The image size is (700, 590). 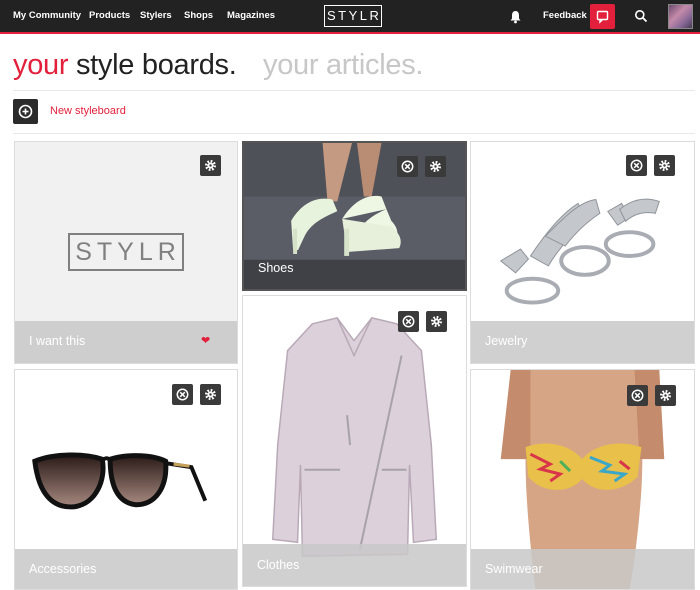 What do you see at coordinates (278, 565) in the screenshot?
I see `board-label: Clothes` at bounding box center [278, 565].